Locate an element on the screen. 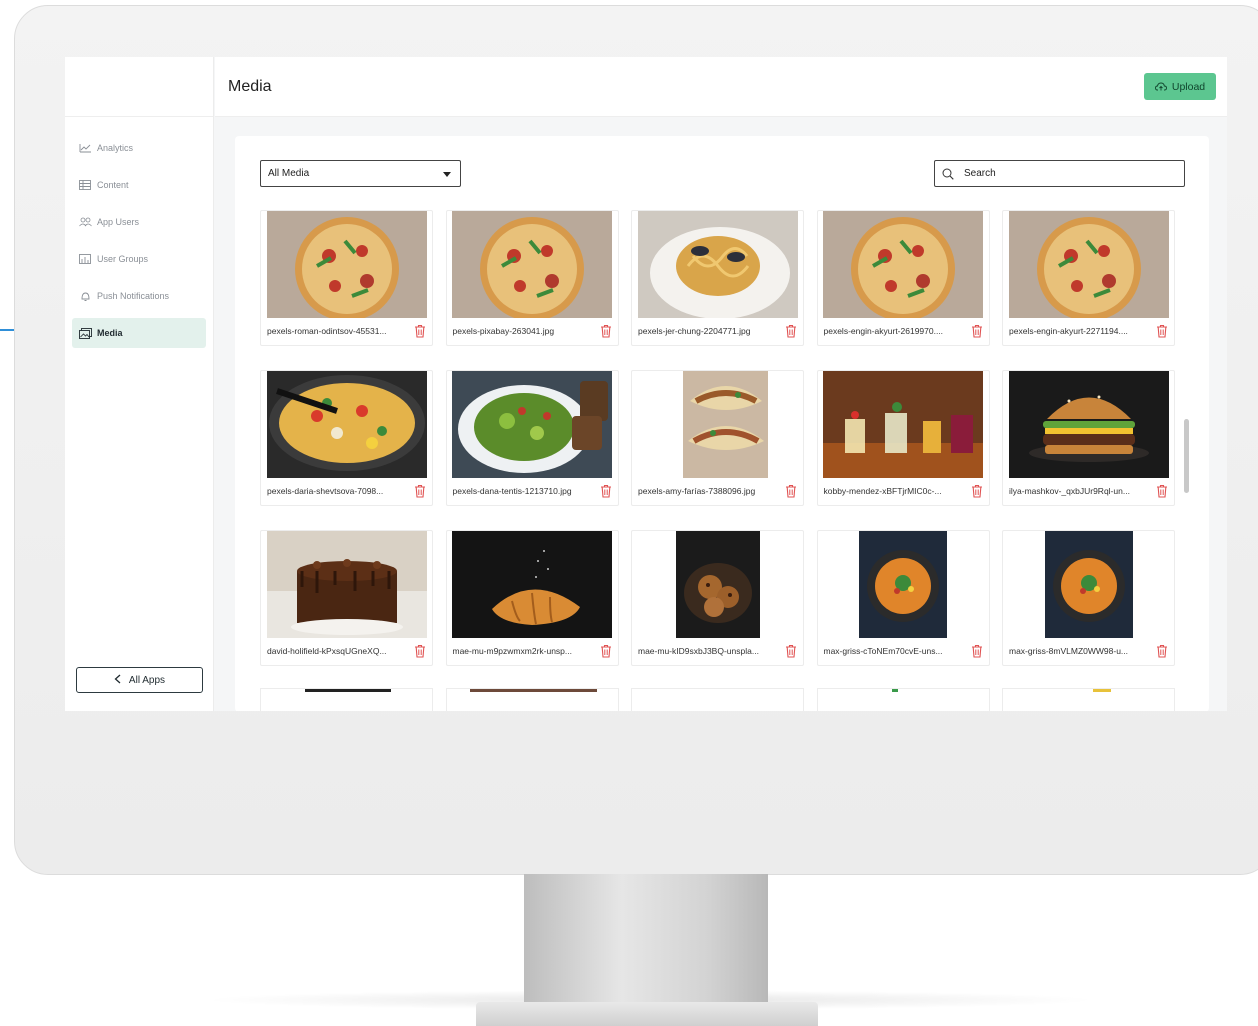 The image size is (1258, 1026). media-card: pexels-jer-chung-2204771.jpg is located at coordinates (717, 278).